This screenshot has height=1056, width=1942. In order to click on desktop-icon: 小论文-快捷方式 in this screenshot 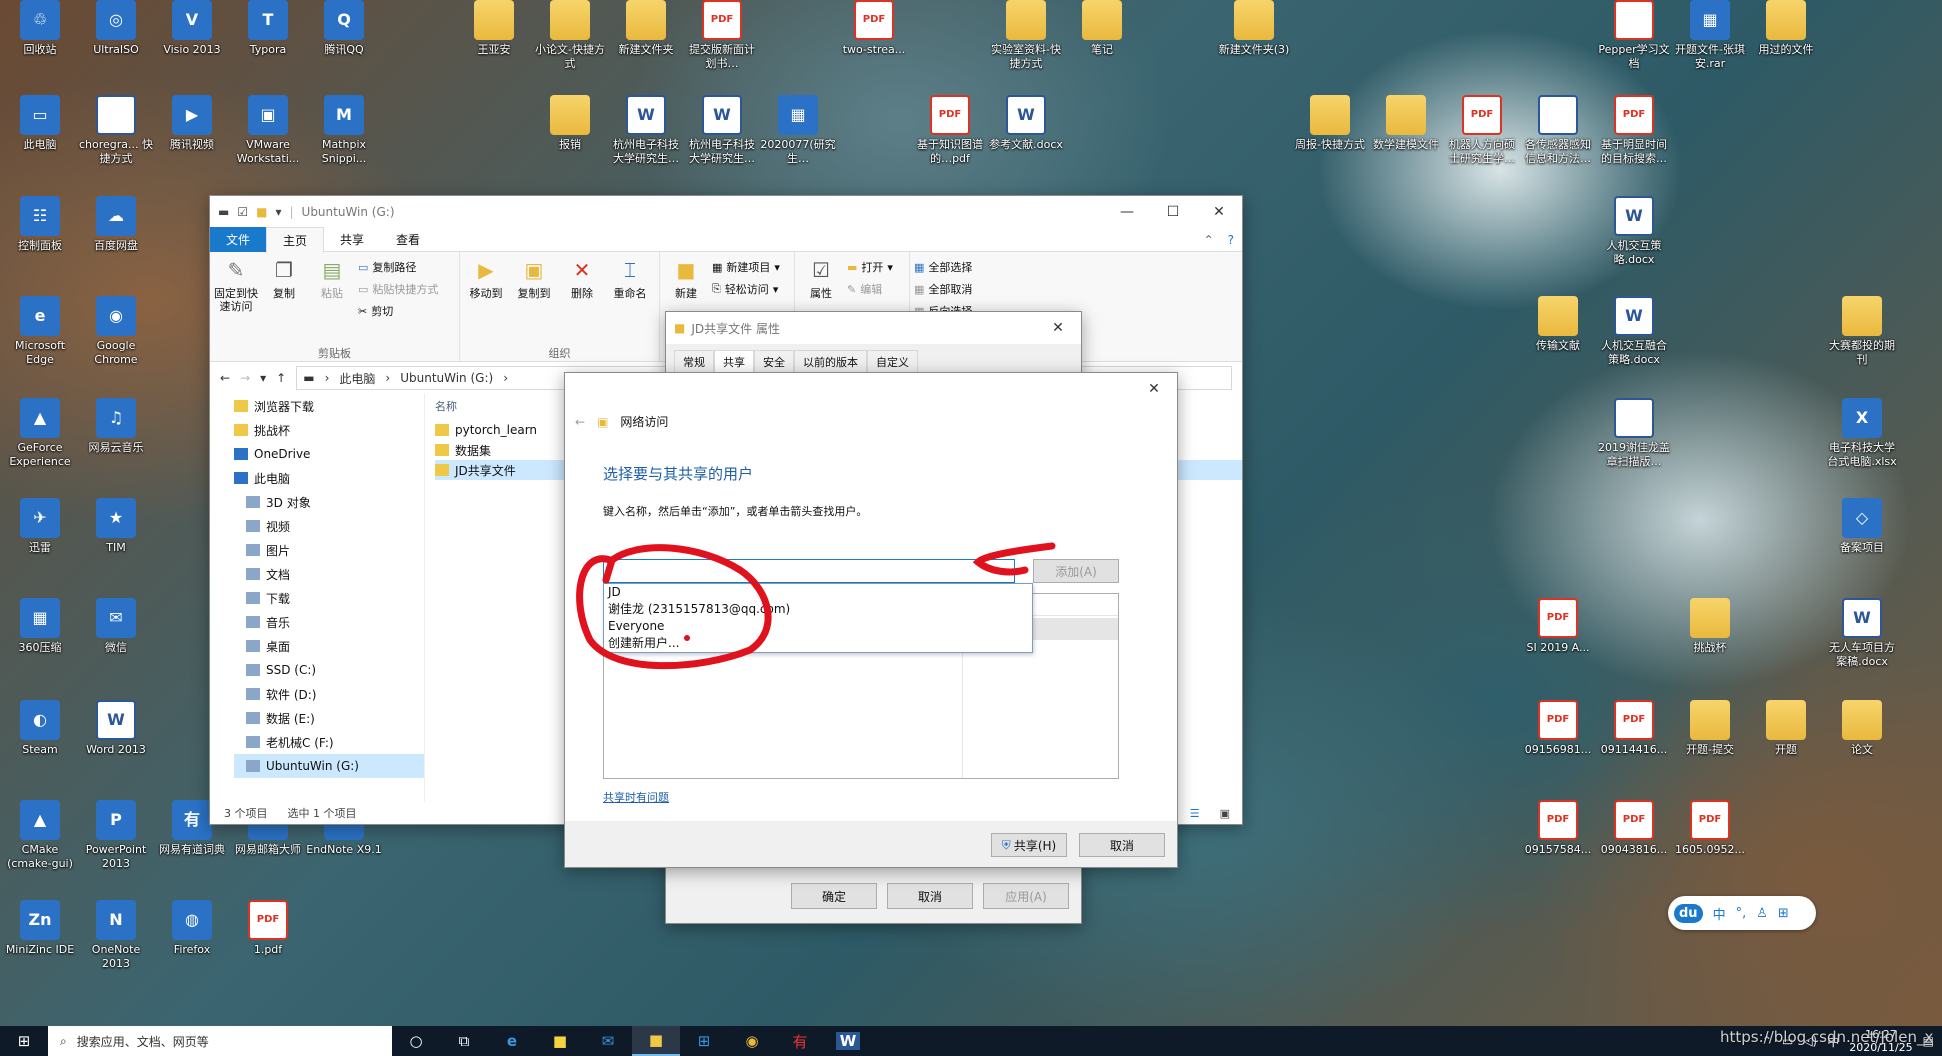, I will do `click(570, 35)`.